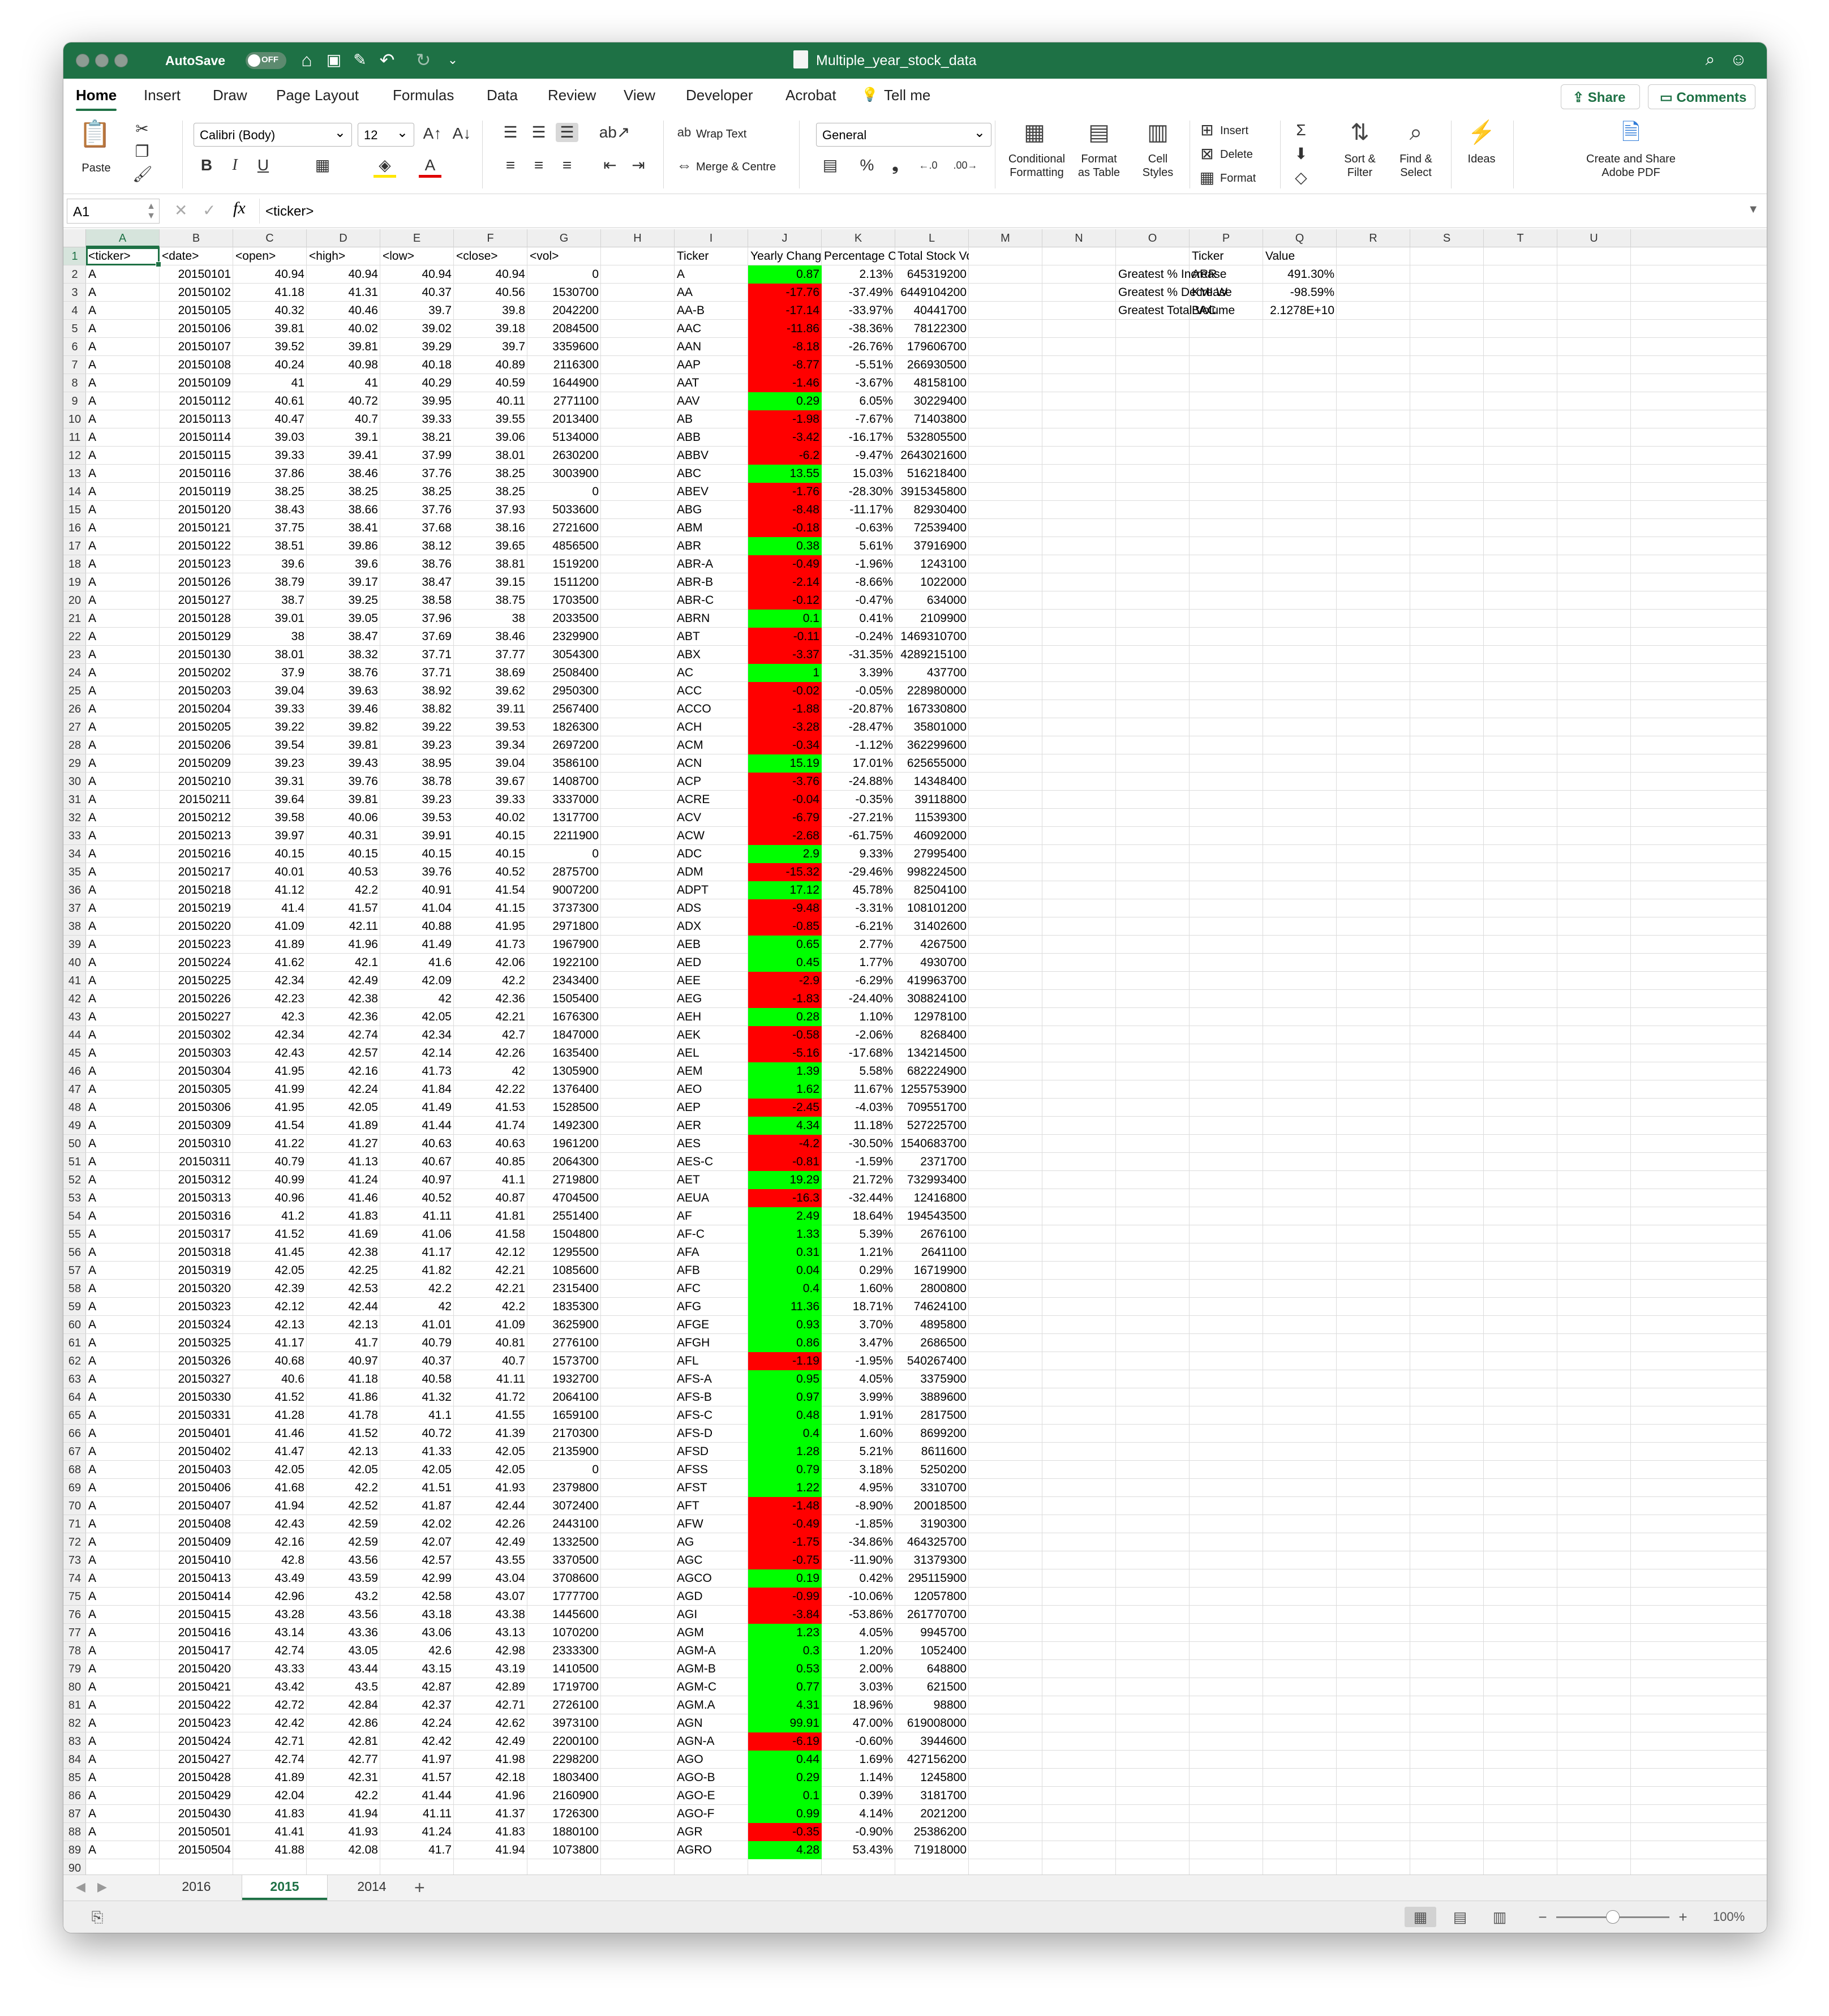  Describe the element at coordinates (270, 311) in the screenshot. I see `cell: 40.32` at that location.